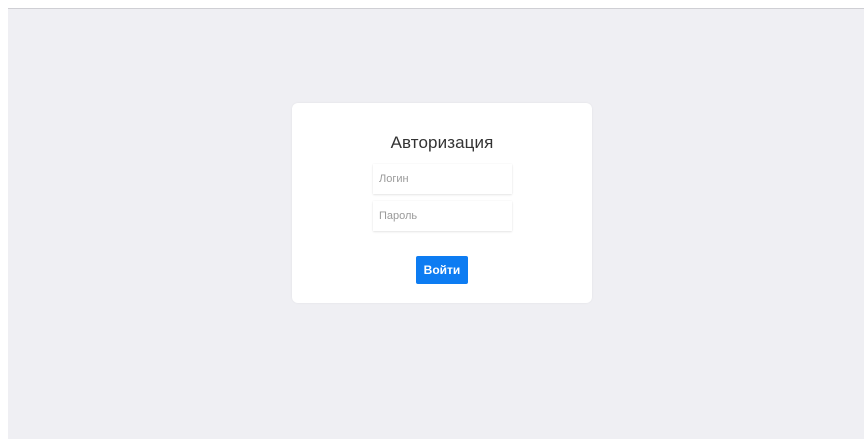 The width and height of the screenshot is (864, 439). What do you see at coordinates (442, 142) in the screenshot?
I see `login-title: Авторизация` at bounding box center [442, 142].